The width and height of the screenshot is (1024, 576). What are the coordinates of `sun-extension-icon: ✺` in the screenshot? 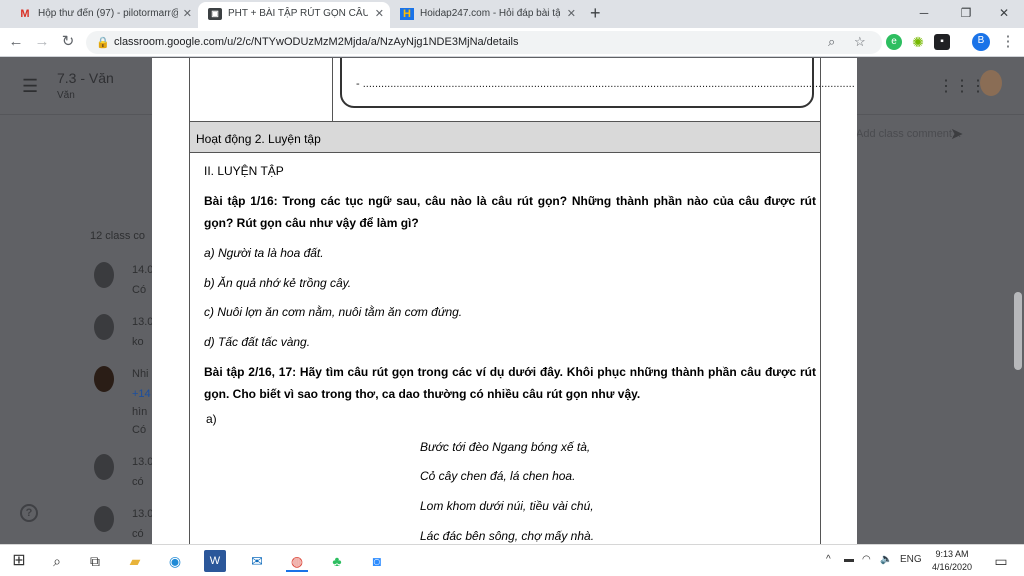 It's located at (918, 42).